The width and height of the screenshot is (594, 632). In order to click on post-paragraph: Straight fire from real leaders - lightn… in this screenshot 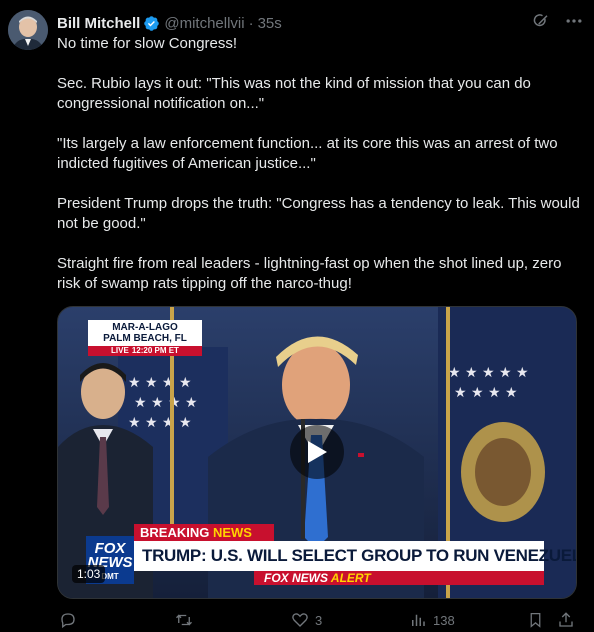, I will do `click(309, 273)`.